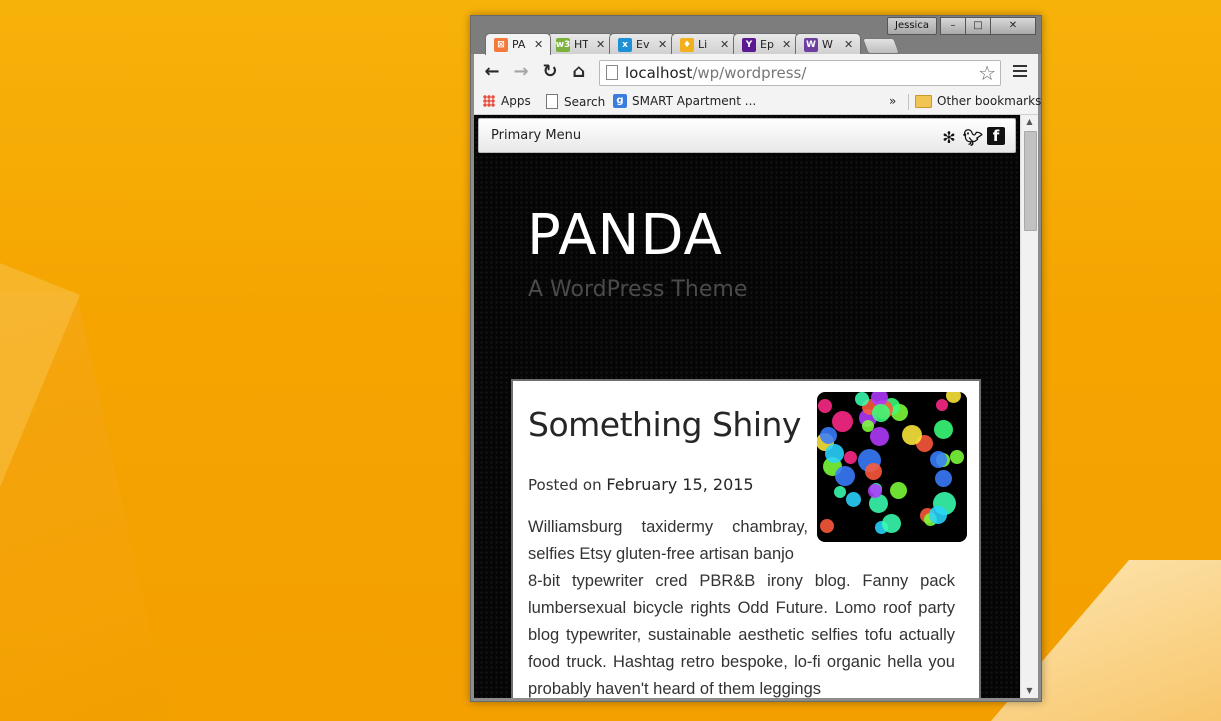  What do you see at coordinates (620, 101) in the screenshot?
I see `google-icon: g` at bounding box center [620, 101].